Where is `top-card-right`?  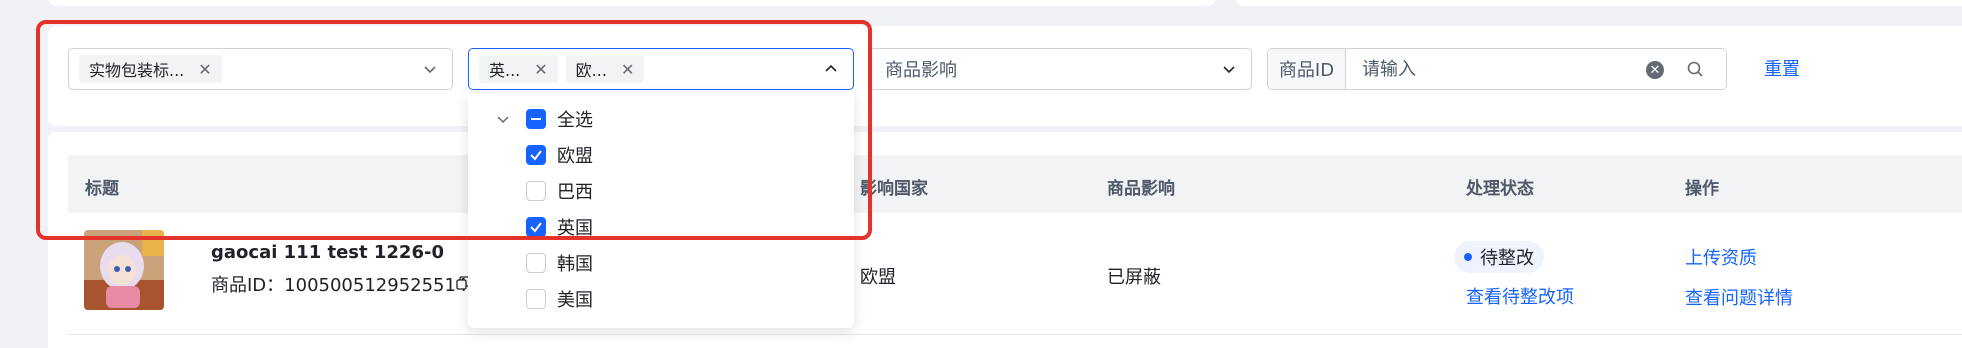 top-card-right is located at coordinates (1599, 3).